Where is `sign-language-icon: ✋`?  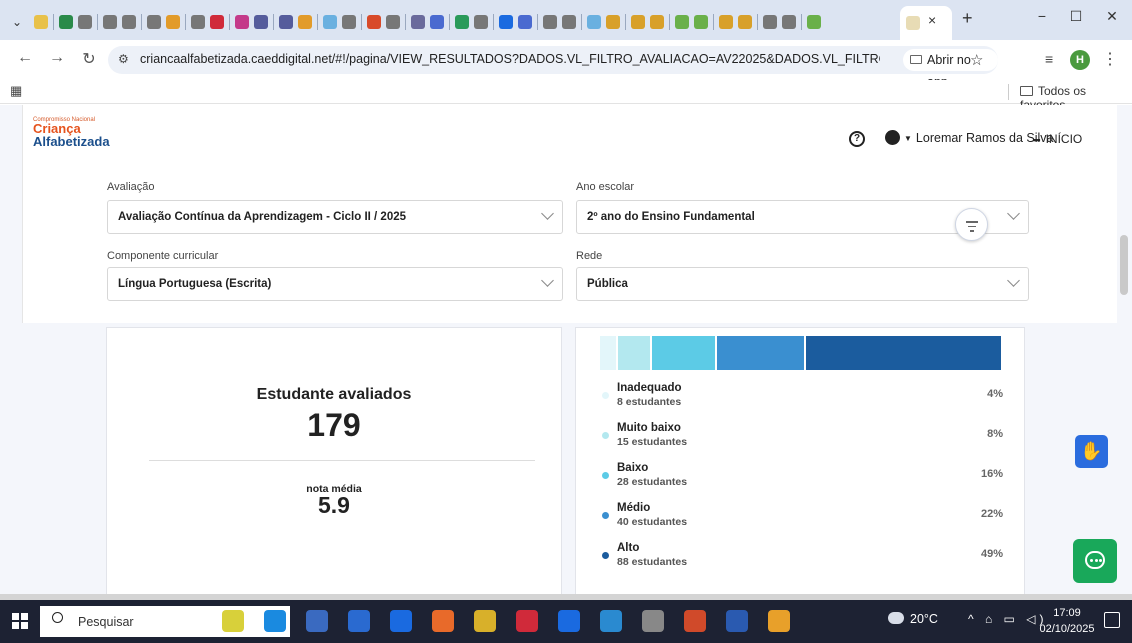
sign-language-icon: ✋ is located at coordinates (1091, 451).